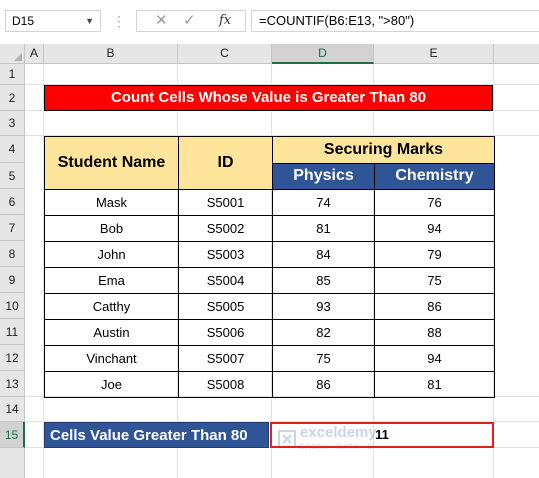 The width and height of the screenshot is (539, 478). Describe the element at coordinates (323, 358) in the screenshot. I see `cell-physics: 75` at that location.